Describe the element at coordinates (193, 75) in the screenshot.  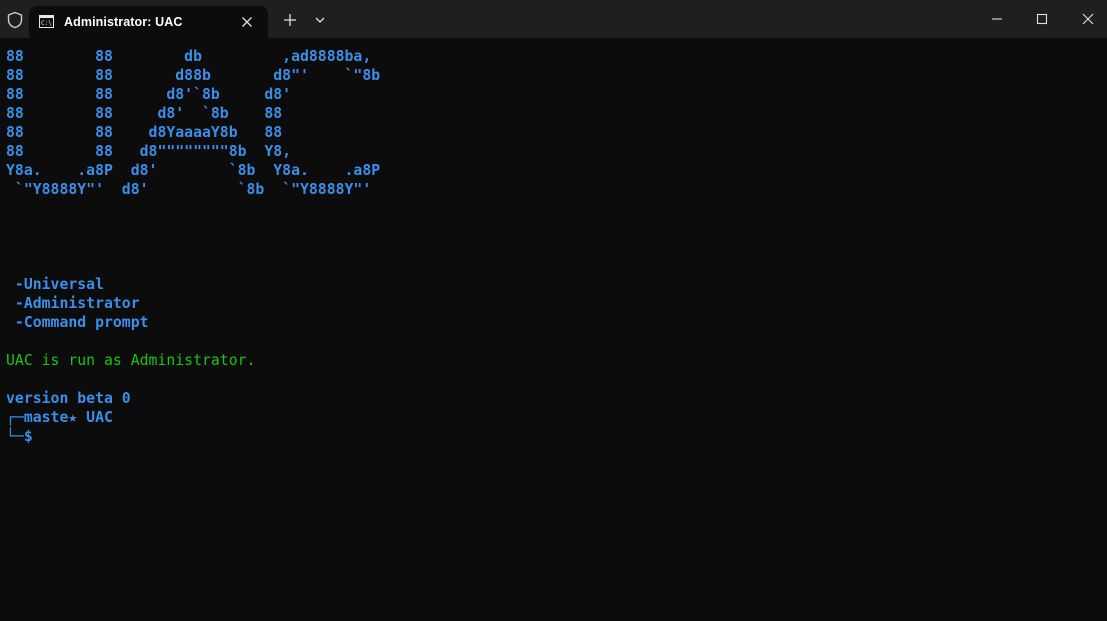
I see `banner-line: 88 88 d88b d8"' `"8b` at that location.